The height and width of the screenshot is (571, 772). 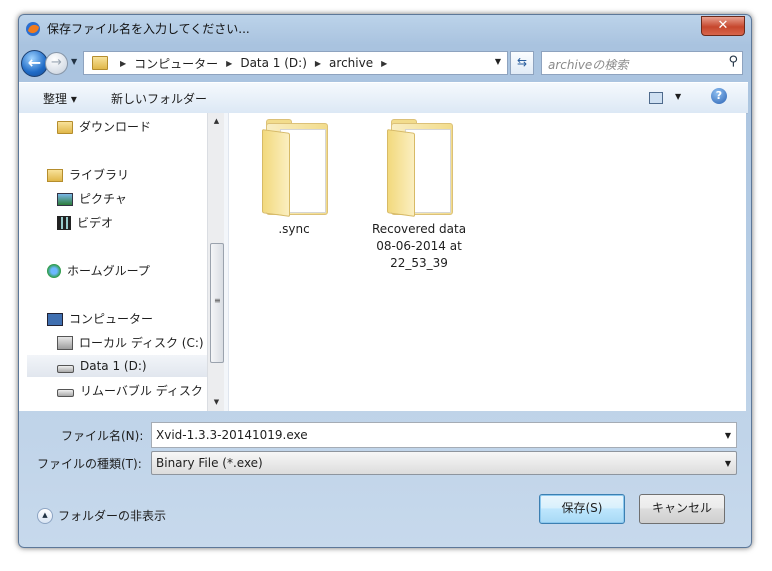 I want to click on sidebar-item-local-disk-c: ローカル ディスク (C:), so click(x=130, y=342).